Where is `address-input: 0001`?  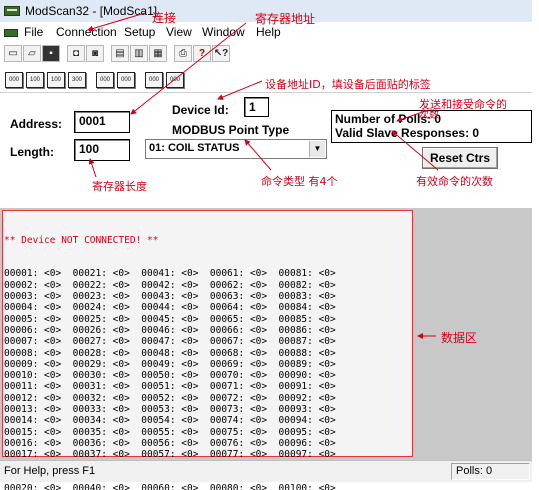
address-input: 0001 is located at coordinates (102, 122).